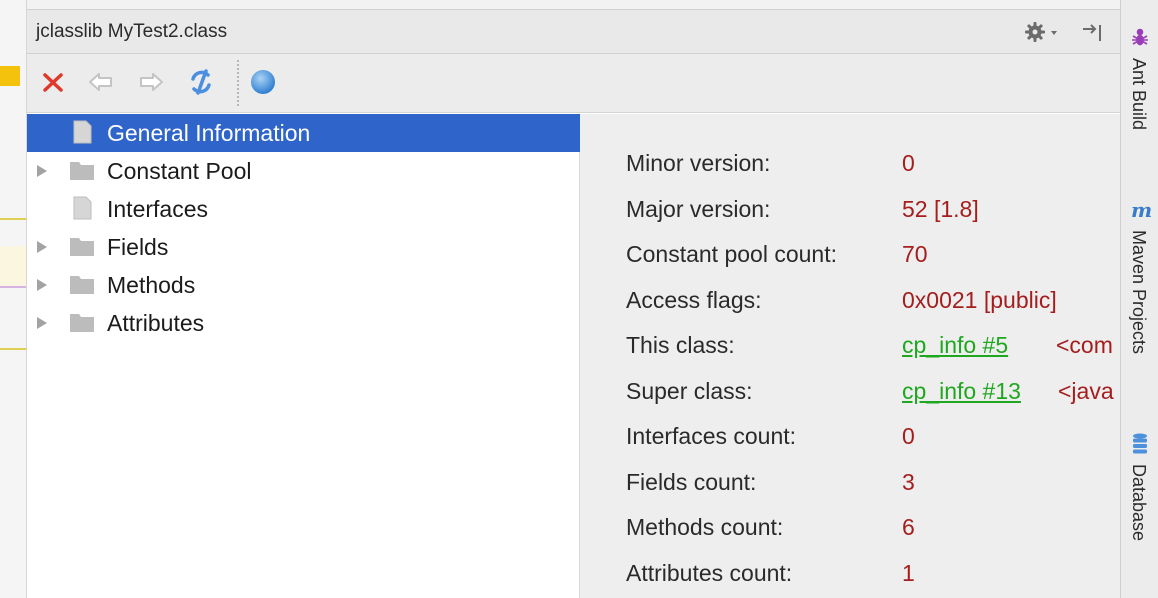 This screenshot has height=598, width=1158. I want to click on tree-item-label: Interfaces, so click(157, 209).